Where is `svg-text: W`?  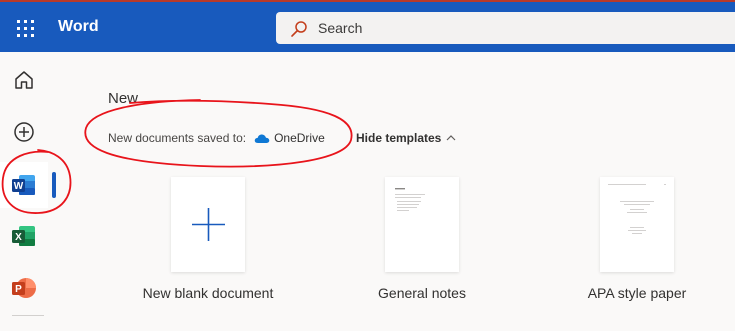
svg-text: W is located at coordinates (19, 186).